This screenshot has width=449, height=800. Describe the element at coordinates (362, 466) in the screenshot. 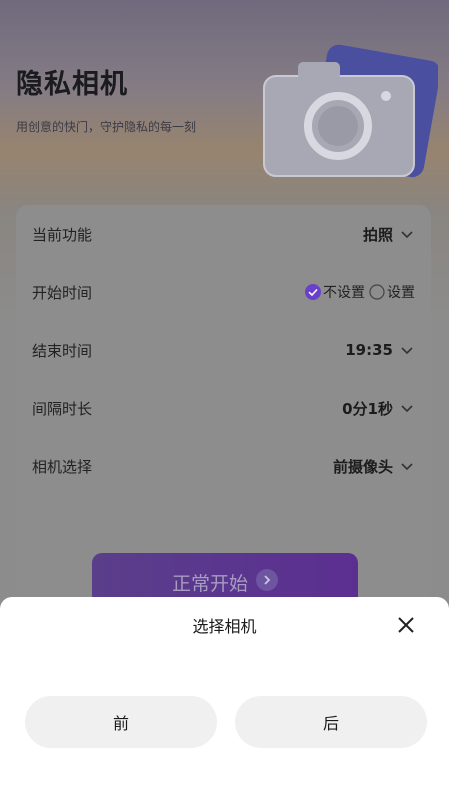

I see `camera-value: 前摄像头` at that location.